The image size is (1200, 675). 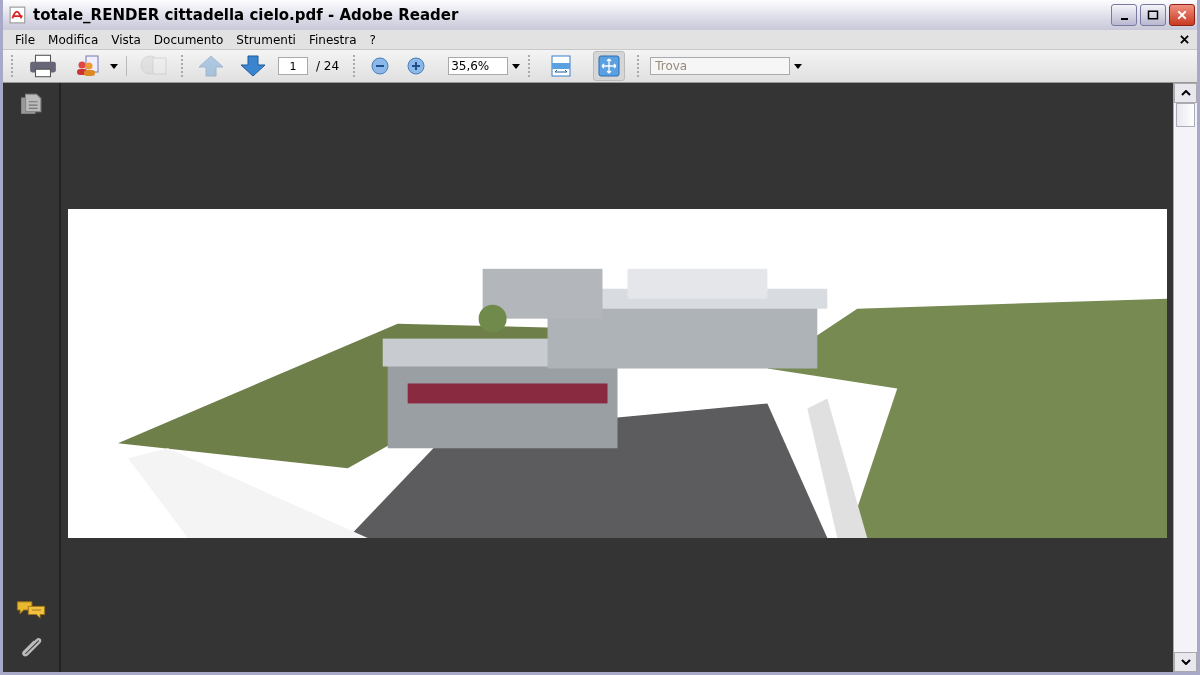 I want to click on comments-icon, so click(x=31, y=610).